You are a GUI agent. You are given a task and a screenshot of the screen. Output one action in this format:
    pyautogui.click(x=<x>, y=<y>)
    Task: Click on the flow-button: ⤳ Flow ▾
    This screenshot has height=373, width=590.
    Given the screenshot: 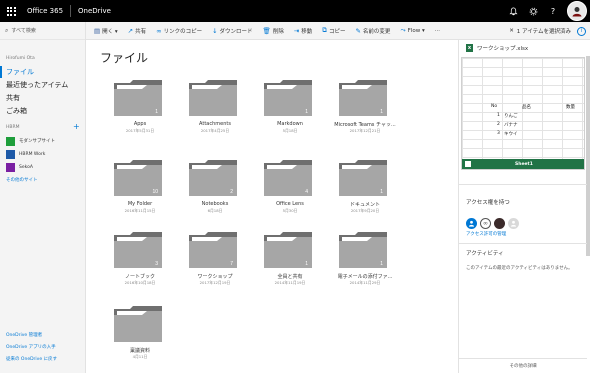 What is the action you would take?
    pyautogui.click(x=412, y=31)
    